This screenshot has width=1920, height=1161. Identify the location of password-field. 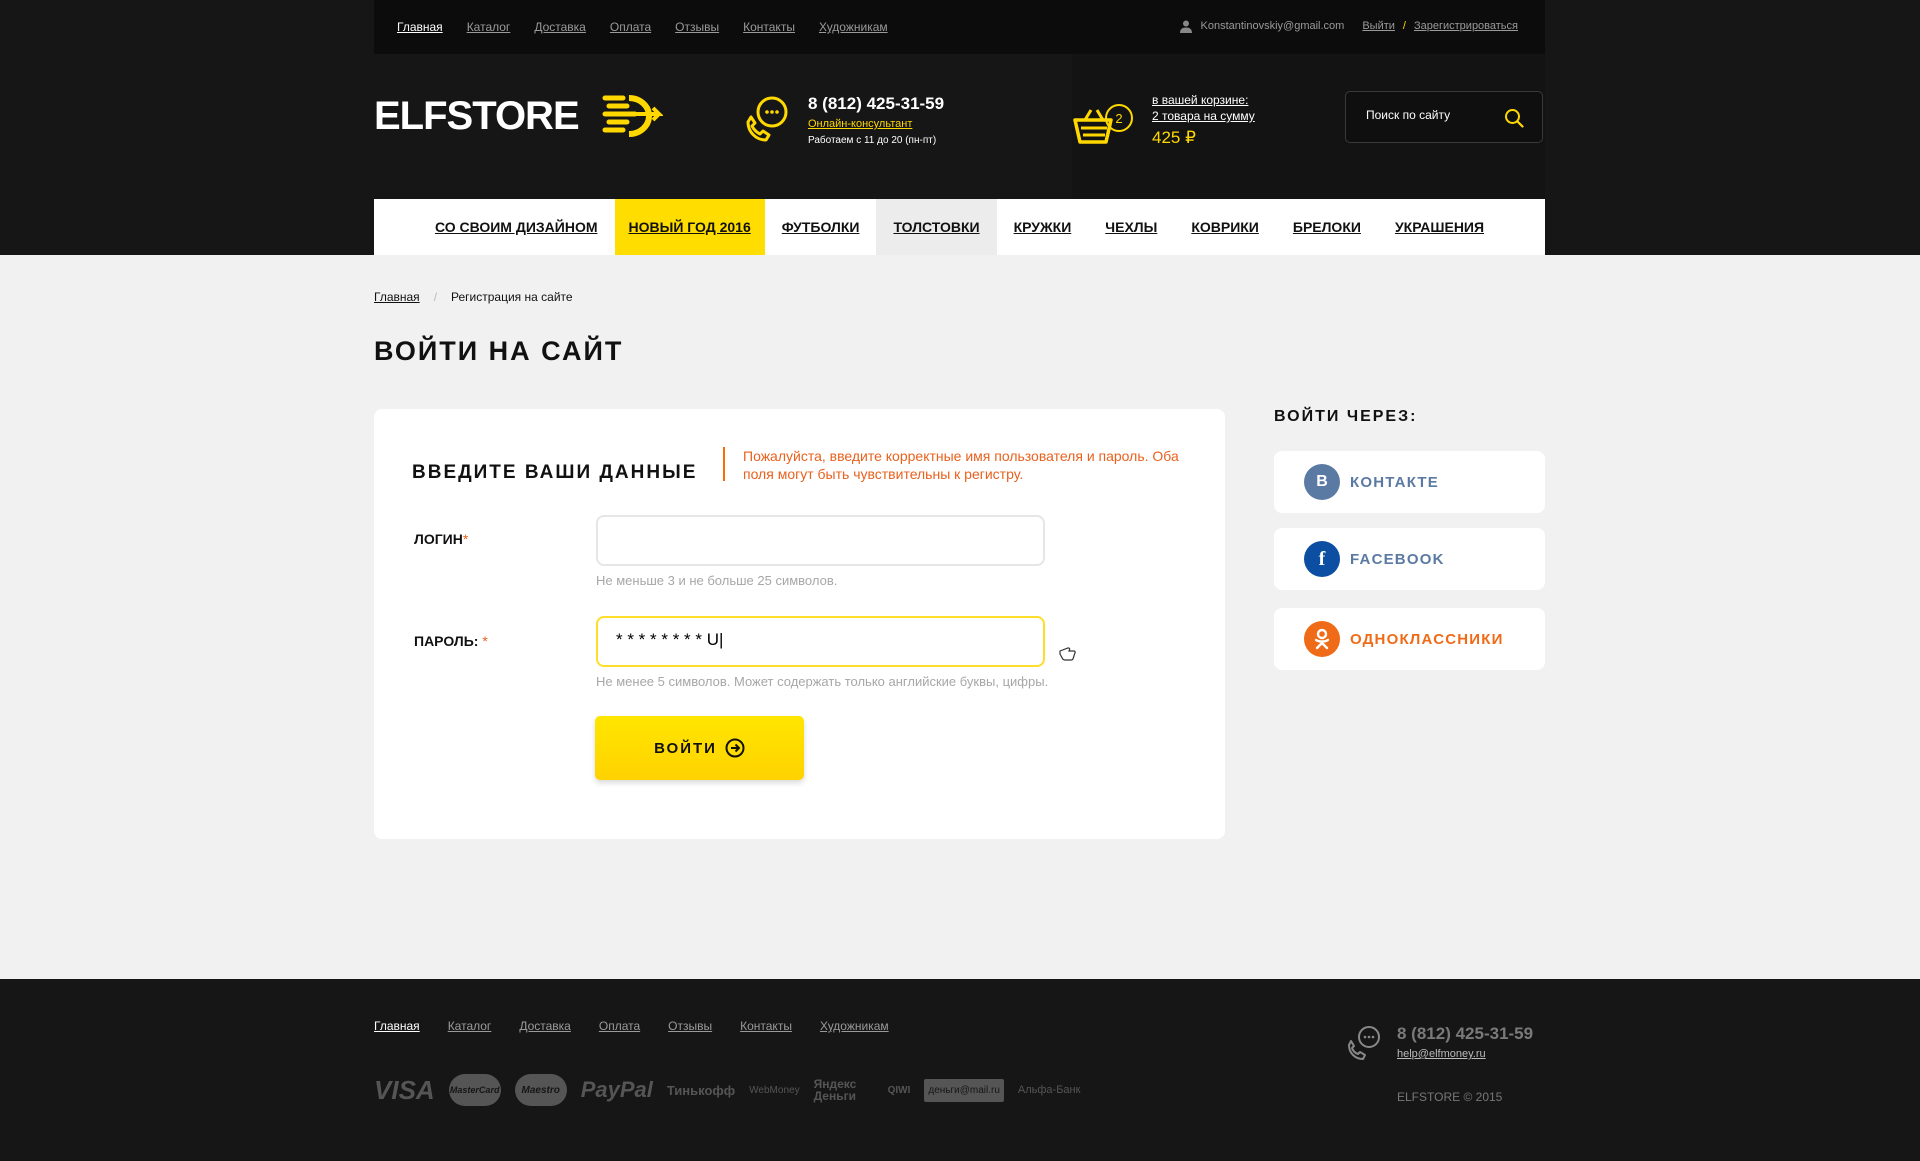
(820, 641).